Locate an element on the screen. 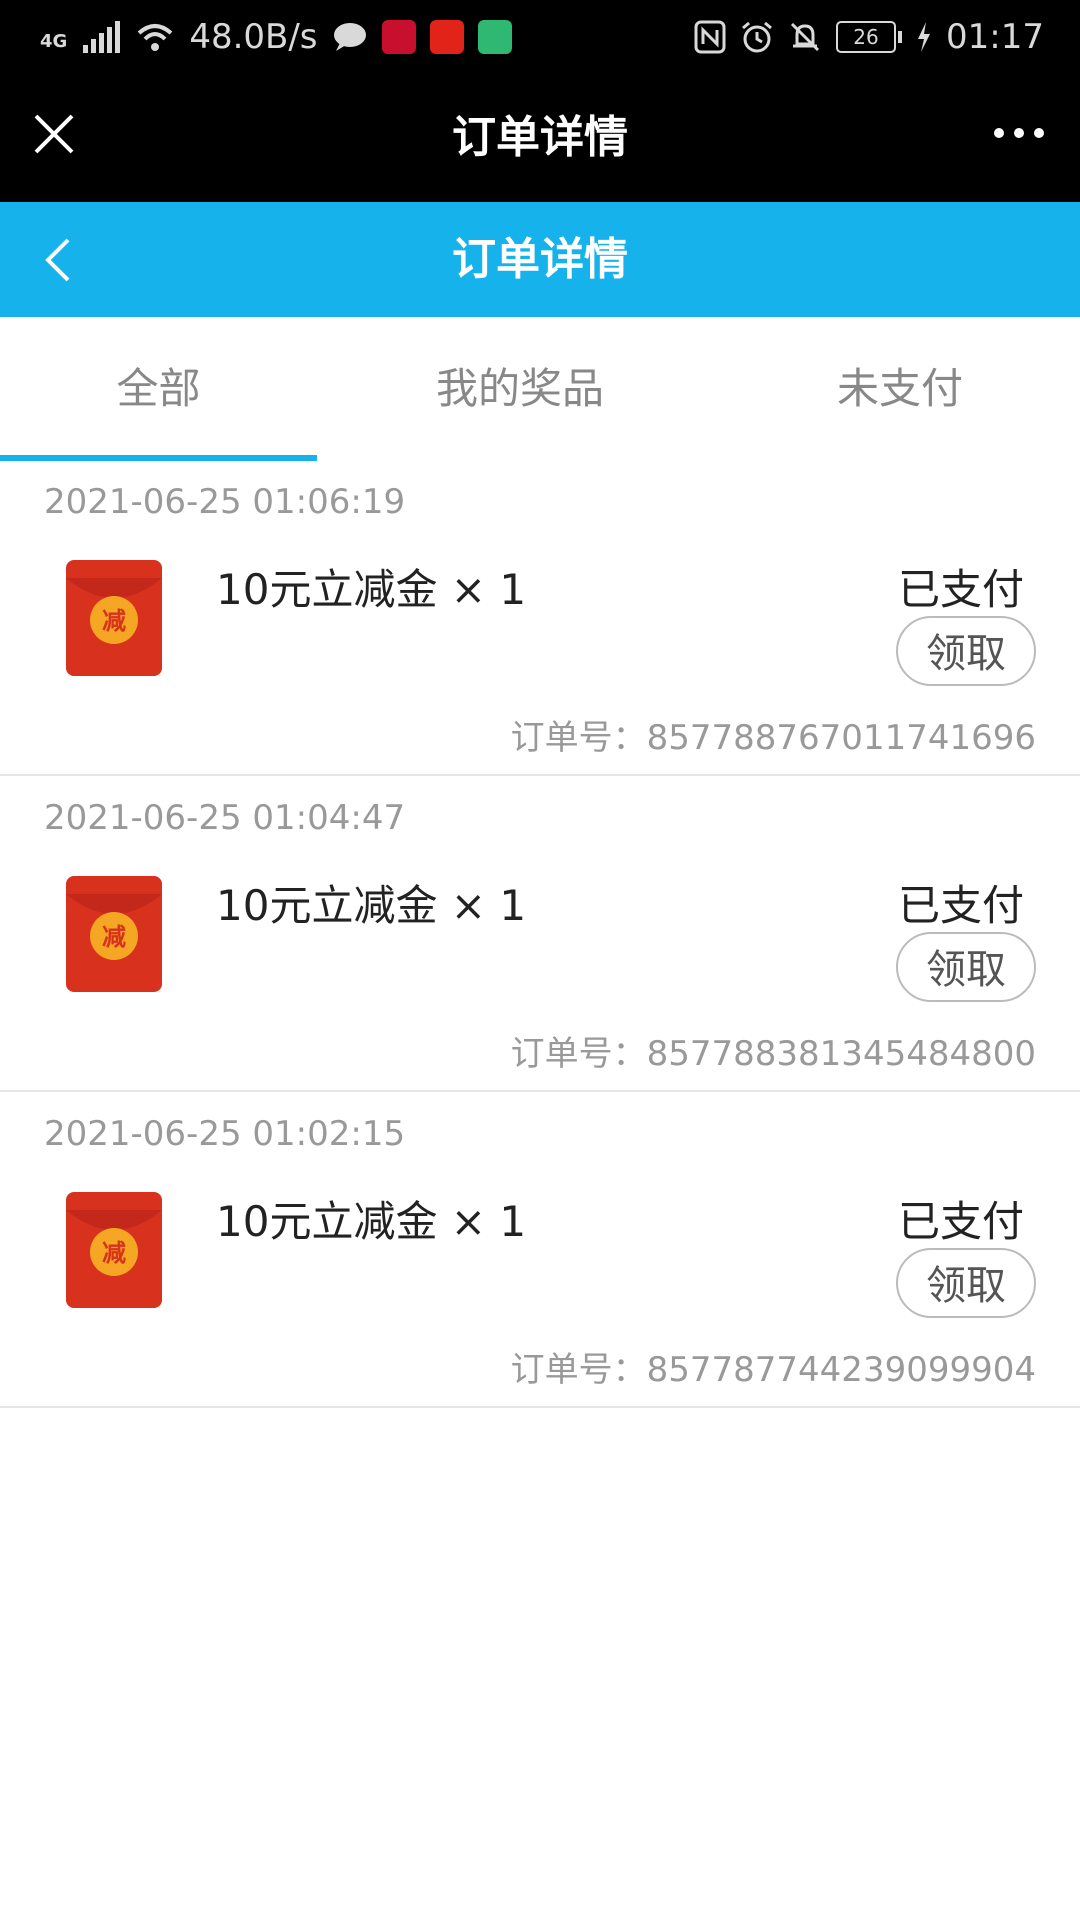 The image size is (1080, 1920). tab-bar: 全部 我的奖品 未支付 is located at coordinates (540, 388).